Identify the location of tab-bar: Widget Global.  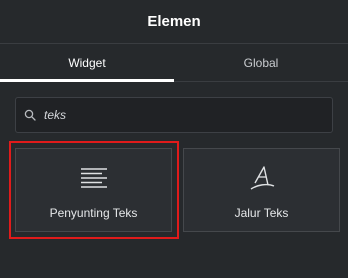
(174, 63).